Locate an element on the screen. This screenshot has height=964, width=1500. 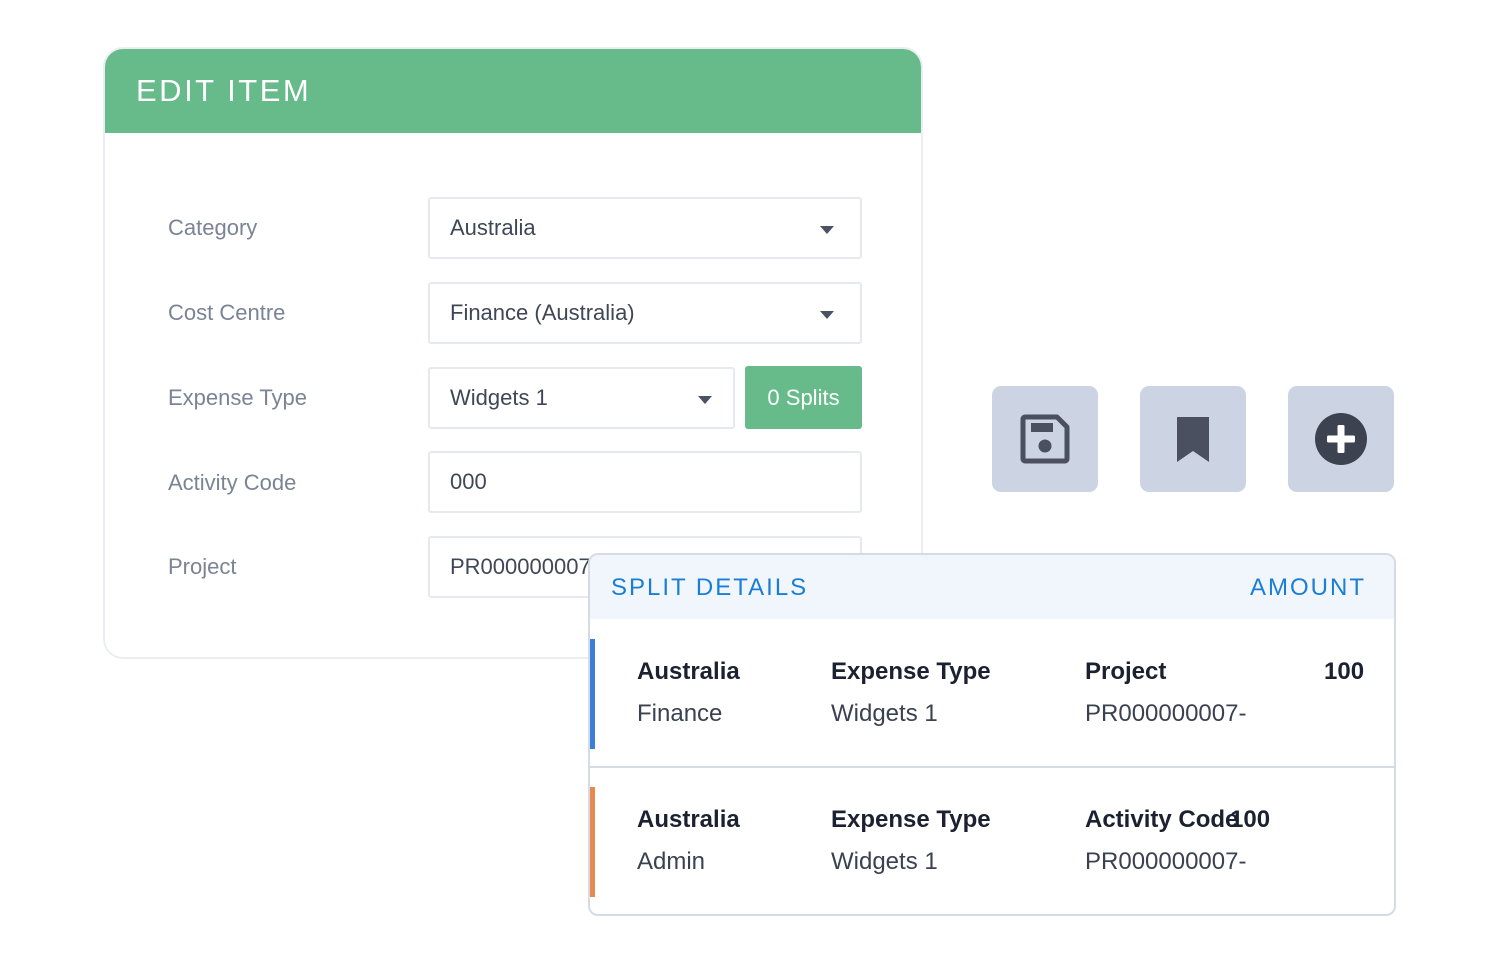
edit-item-title: EDIT ITEM is located at coordinates (224, 90).